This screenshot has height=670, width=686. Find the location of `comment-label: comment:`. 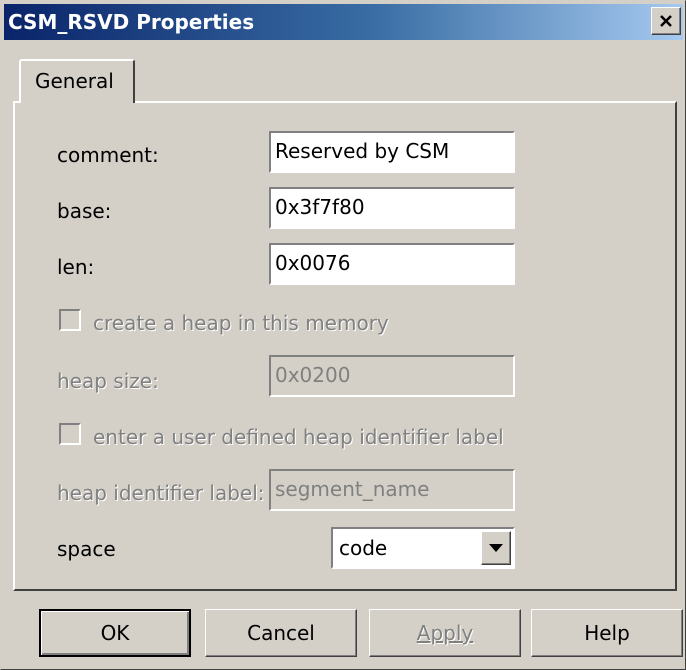

comment-label: comment: is located at coordinates (108, 155).